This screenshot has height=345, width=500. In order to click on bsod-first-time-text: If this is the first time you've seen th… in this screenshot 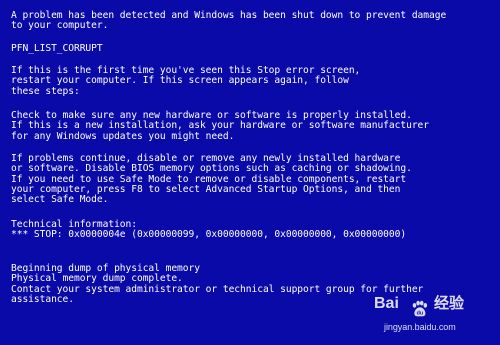, I will do `click(186, 81)`.